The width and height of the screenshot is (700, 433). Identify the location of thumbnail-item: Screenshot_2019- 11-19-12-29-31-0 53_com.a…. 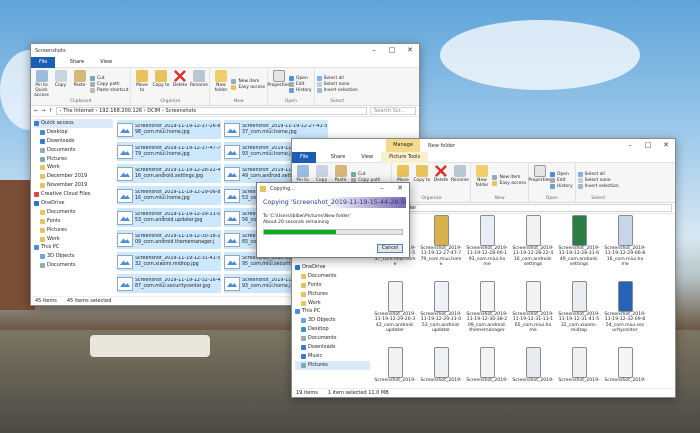
(441, 307).